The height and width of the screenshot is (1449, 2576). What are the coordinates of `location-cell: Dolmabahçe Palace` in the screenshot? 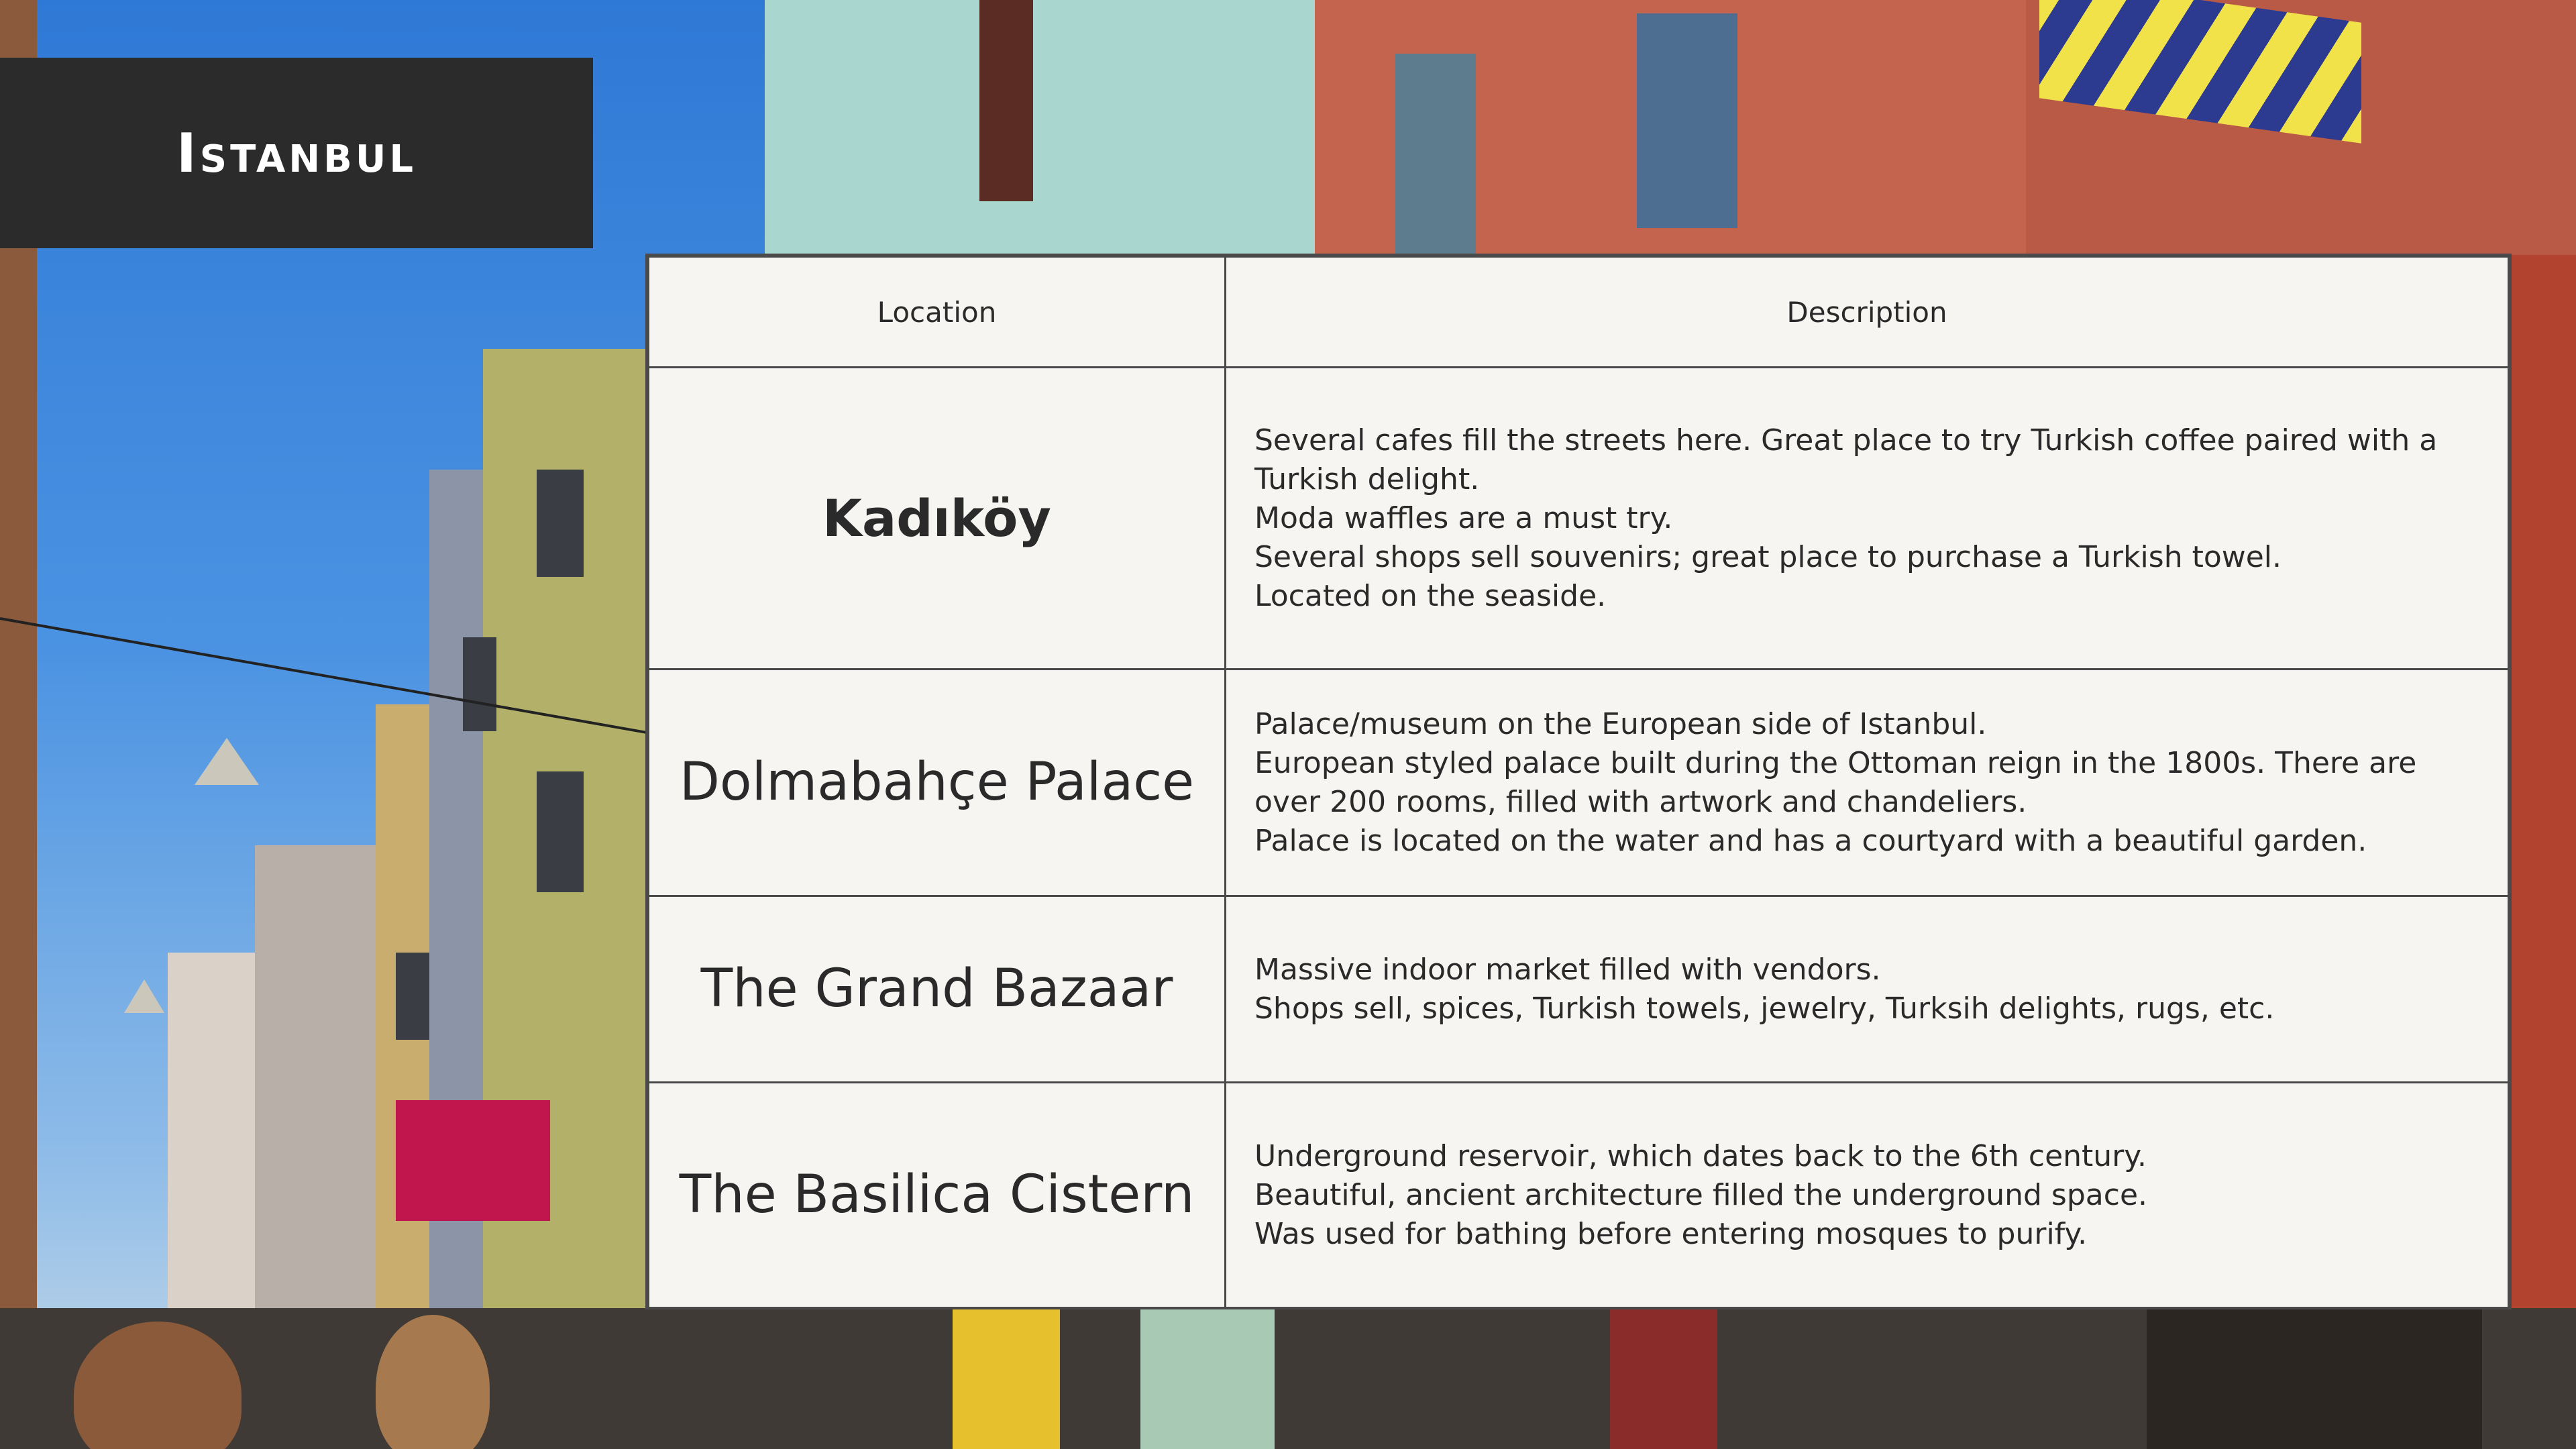 It's located at (936, 782).